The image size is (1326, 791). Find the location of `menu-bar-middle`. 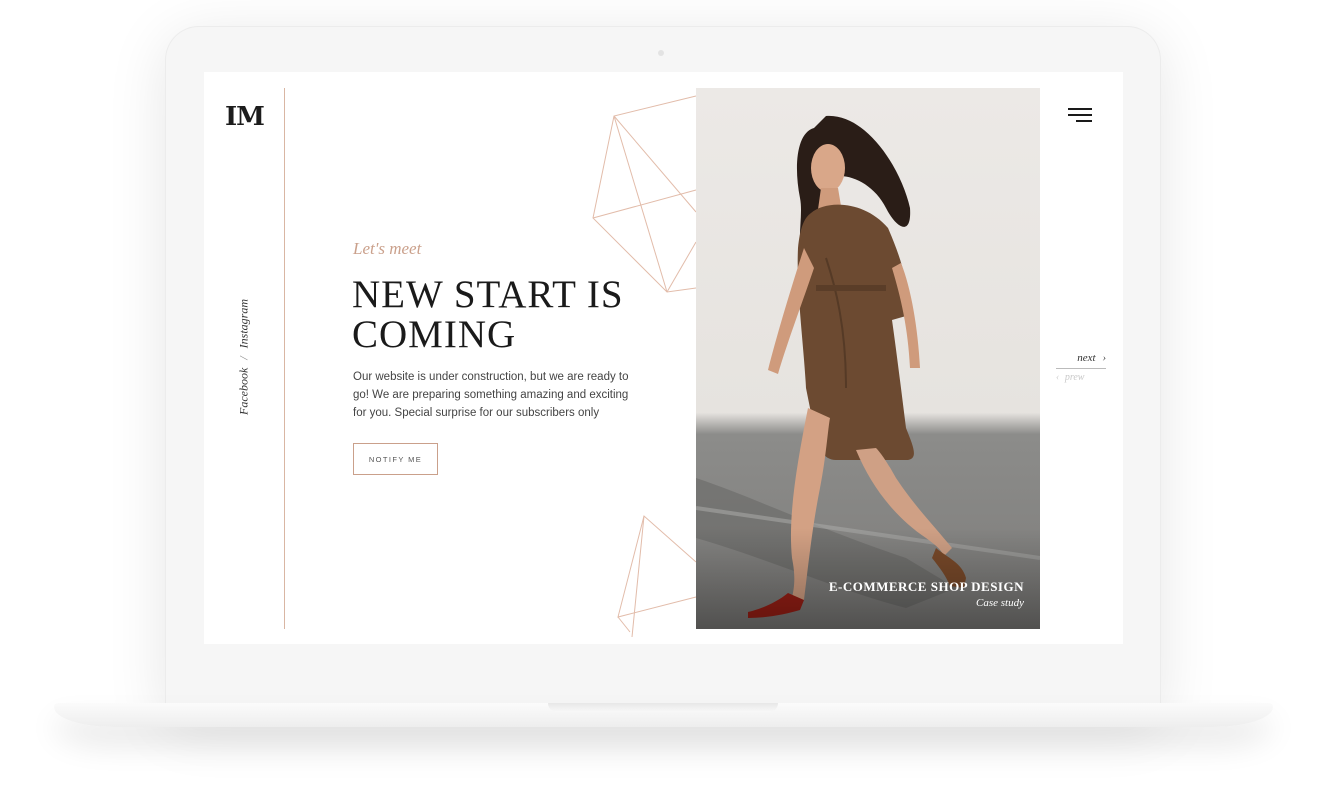

menu-bar-middle is located at coordinates (1080, 115).